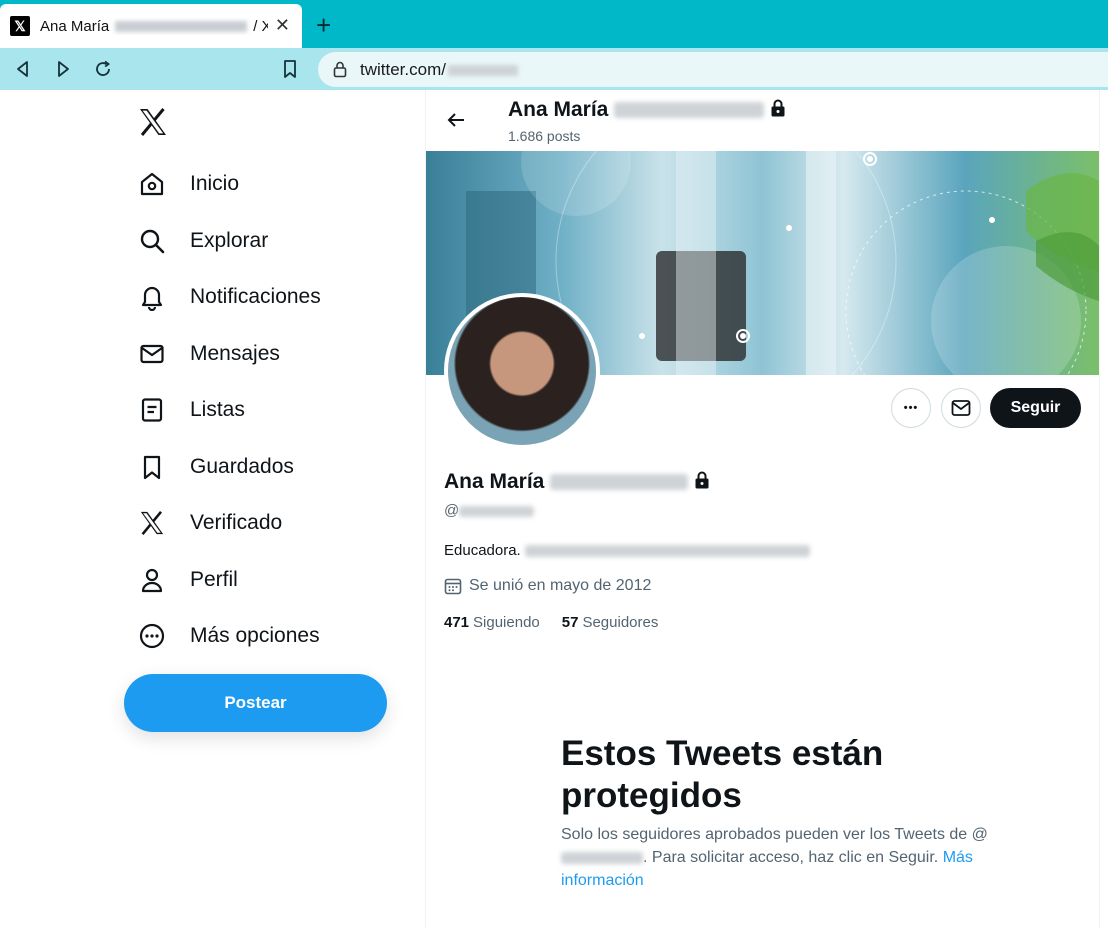 The width and height of the screenshot is (1108, 928). I want to click on sidebar-item-mas-opciones: Más opciones, so click(228, 636).